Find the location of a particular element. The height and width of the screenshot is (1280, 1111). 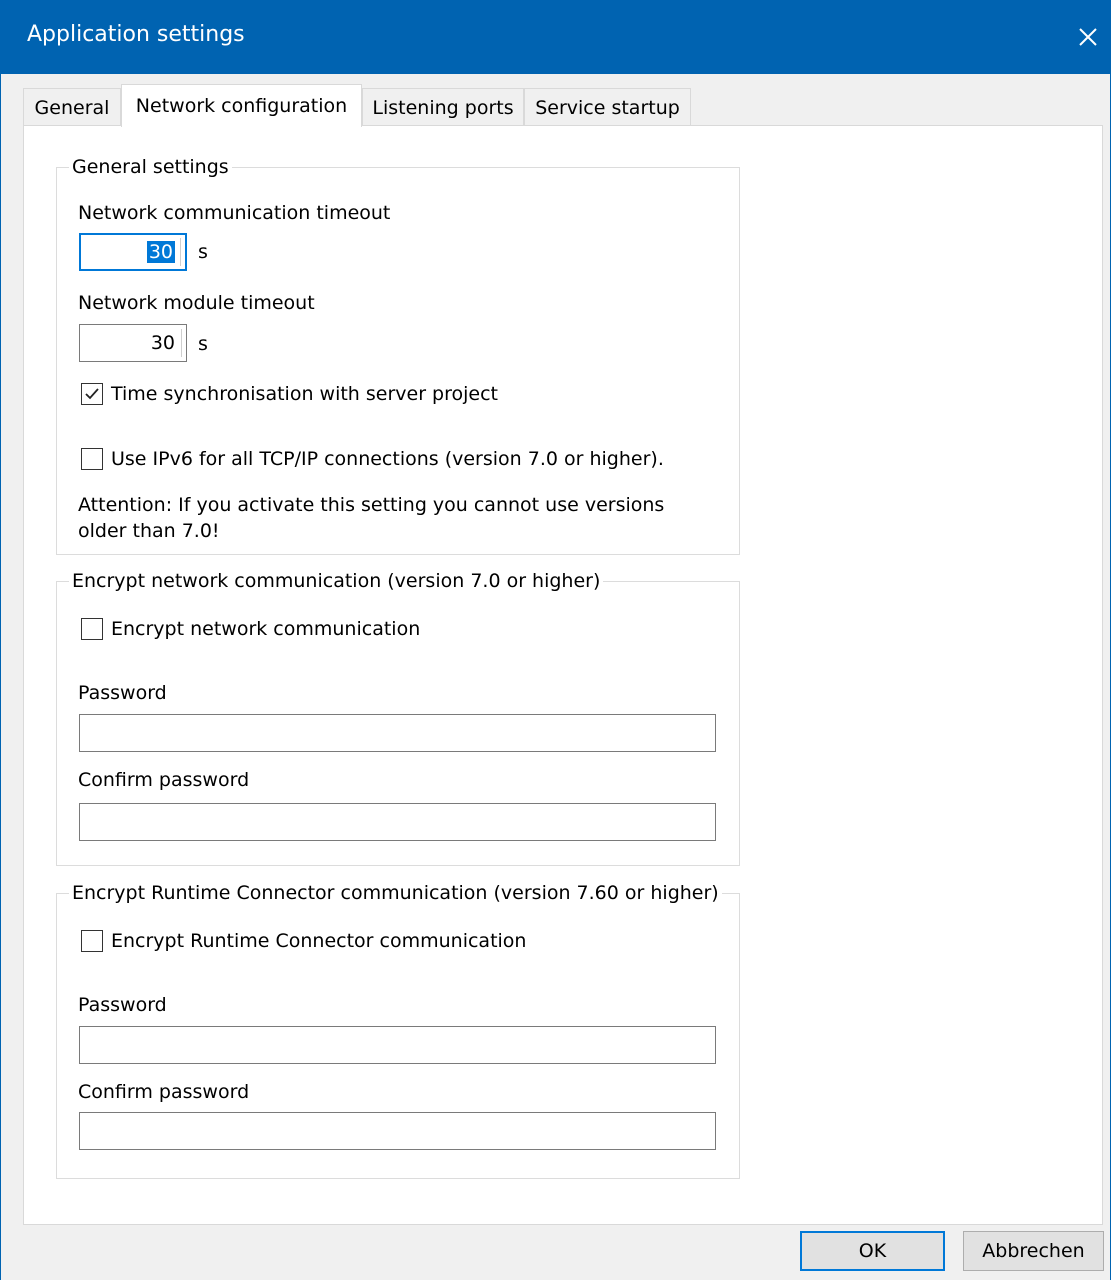

runtime-confirm-password-label: Confirm password is located at coordinates (164, 1092).